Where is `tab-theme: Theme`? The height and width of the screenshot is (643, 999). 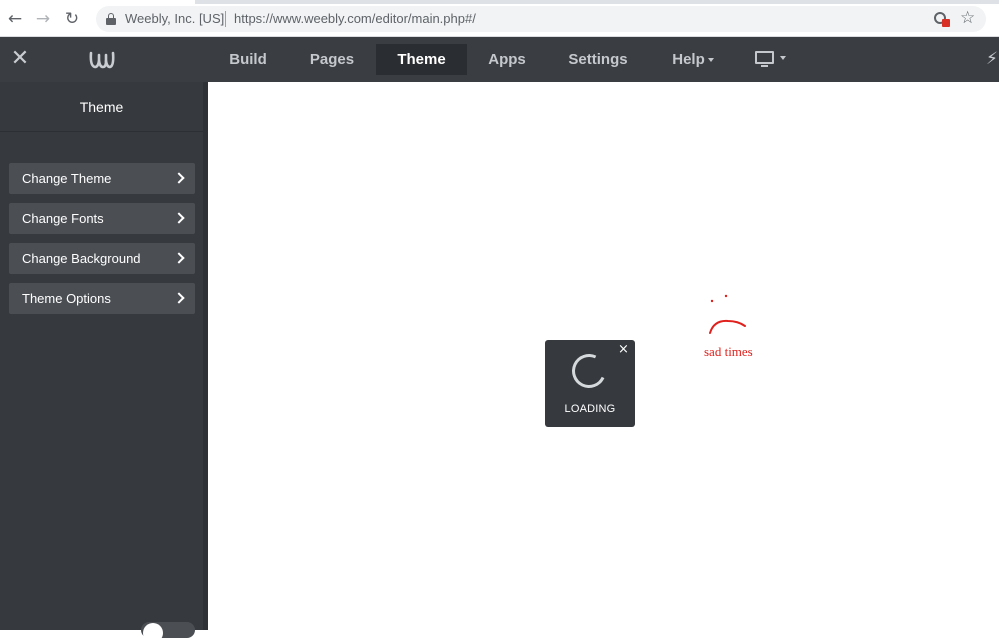
tab-theme: Theme is located at coordinates (421, 59).